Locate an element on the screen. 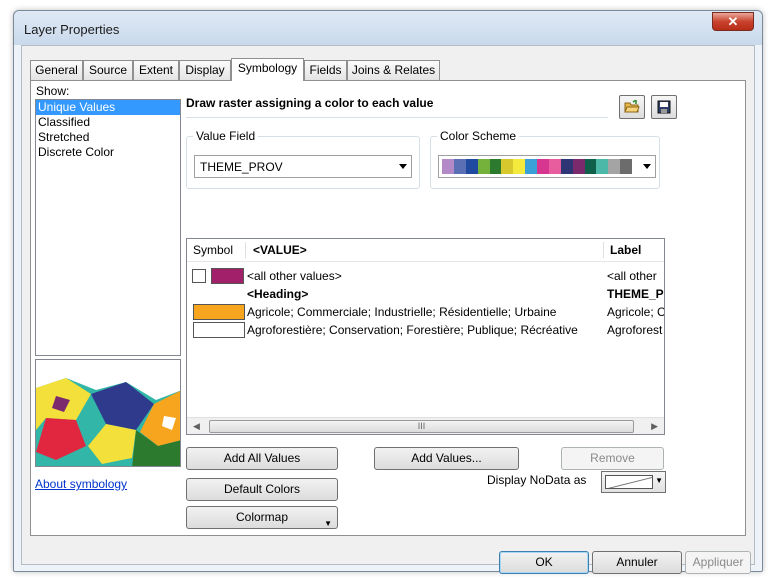  colormap-label: Colormap is located at coordinates (262, 517).